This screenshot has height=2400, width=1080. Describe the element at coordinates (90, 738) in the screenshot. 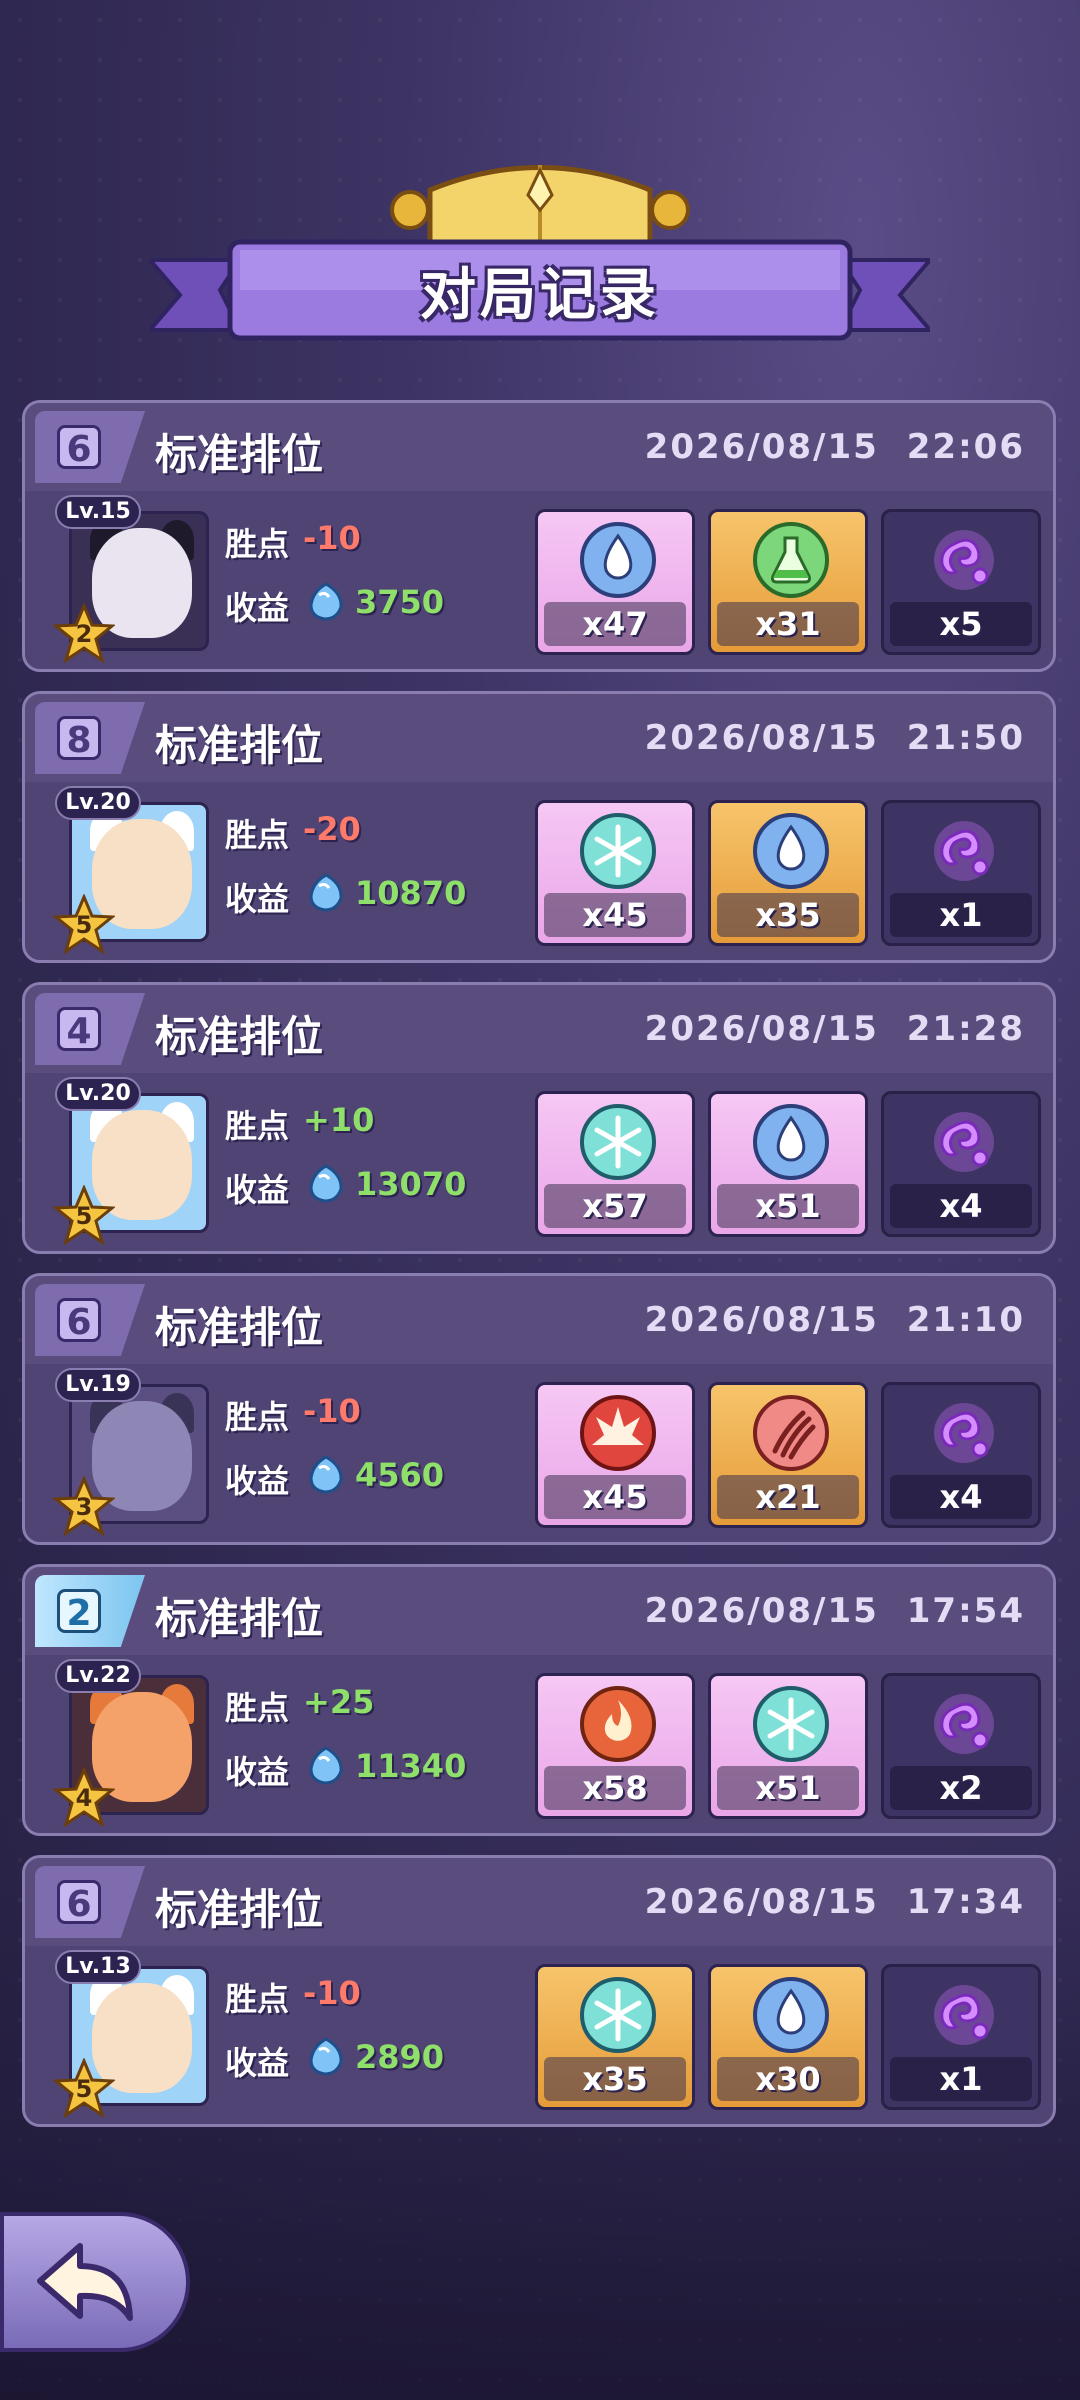

I see `rank-badge: 8` at that location.